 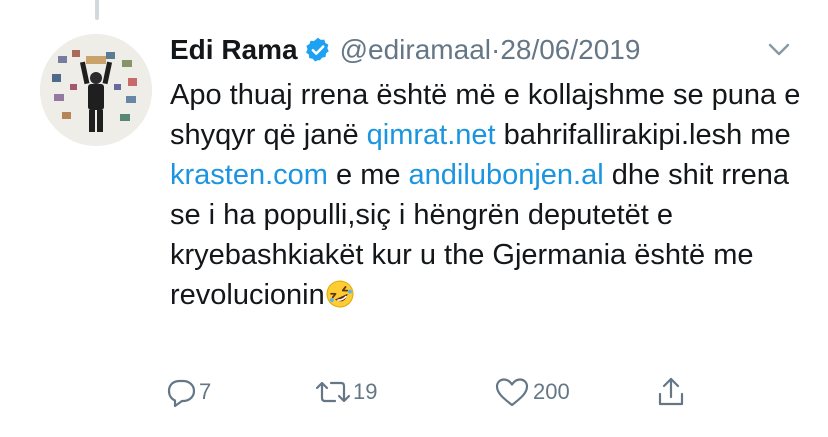 I want to click on author-name: Edi Rama, so click(x=234, y=50).